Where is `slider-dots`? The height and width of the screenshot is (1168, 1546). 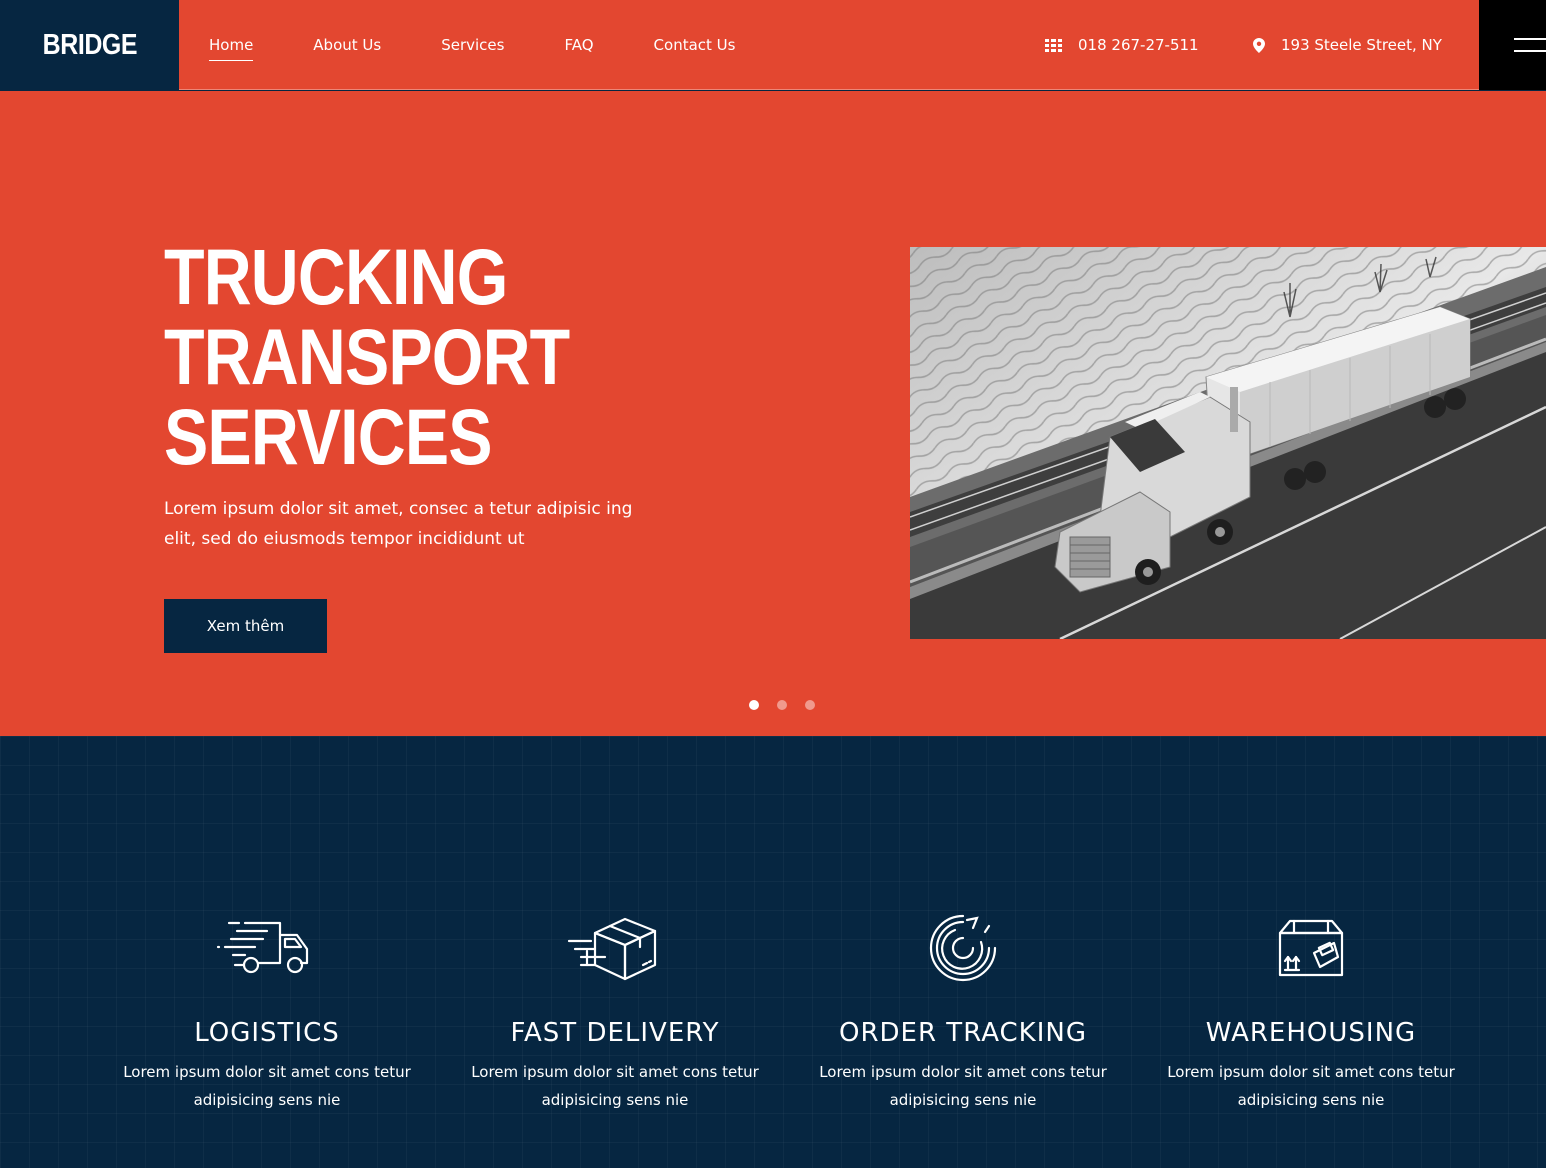
slider-dots is located at coordinates (791, 705).